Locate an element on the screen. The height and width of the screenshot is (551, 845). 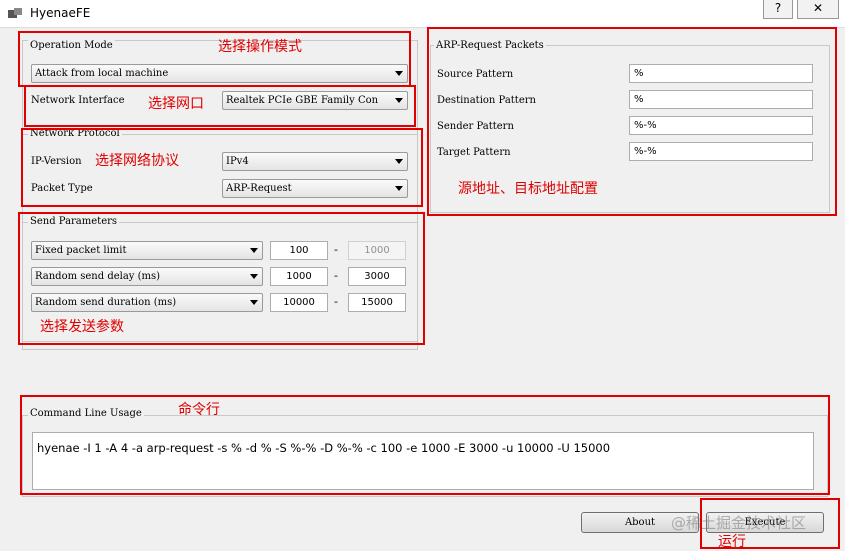
annotation-execute: 运行 is located at coordinates (732, 542).